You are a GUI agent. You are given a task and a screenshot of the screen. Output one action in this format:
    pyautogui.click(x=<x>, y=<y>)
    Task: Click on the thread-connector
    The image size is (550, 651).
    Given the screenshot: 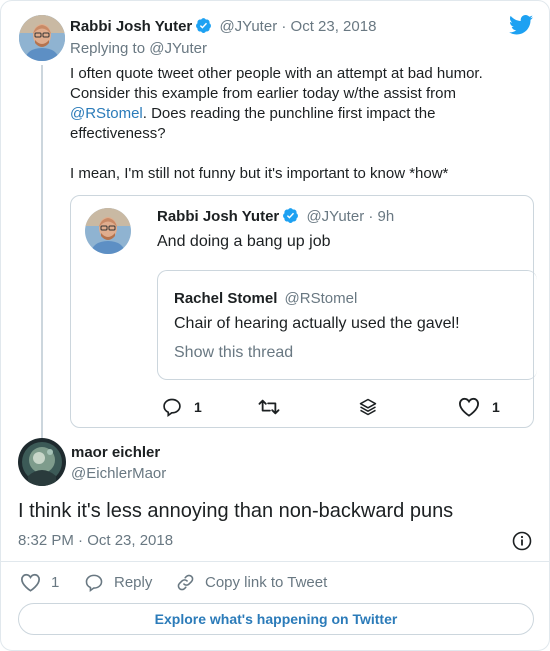 What is the action you would take?
    pyautogui.click(x=42, y=252)
    